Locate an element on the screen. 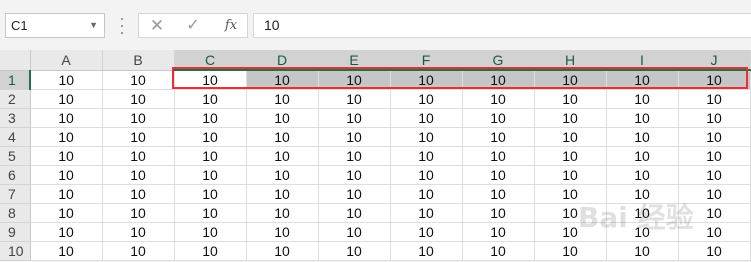 Image resolution: width=751 pixels, height=262 pixels. cell-b3: 10 is located at coordinates (138, 118).